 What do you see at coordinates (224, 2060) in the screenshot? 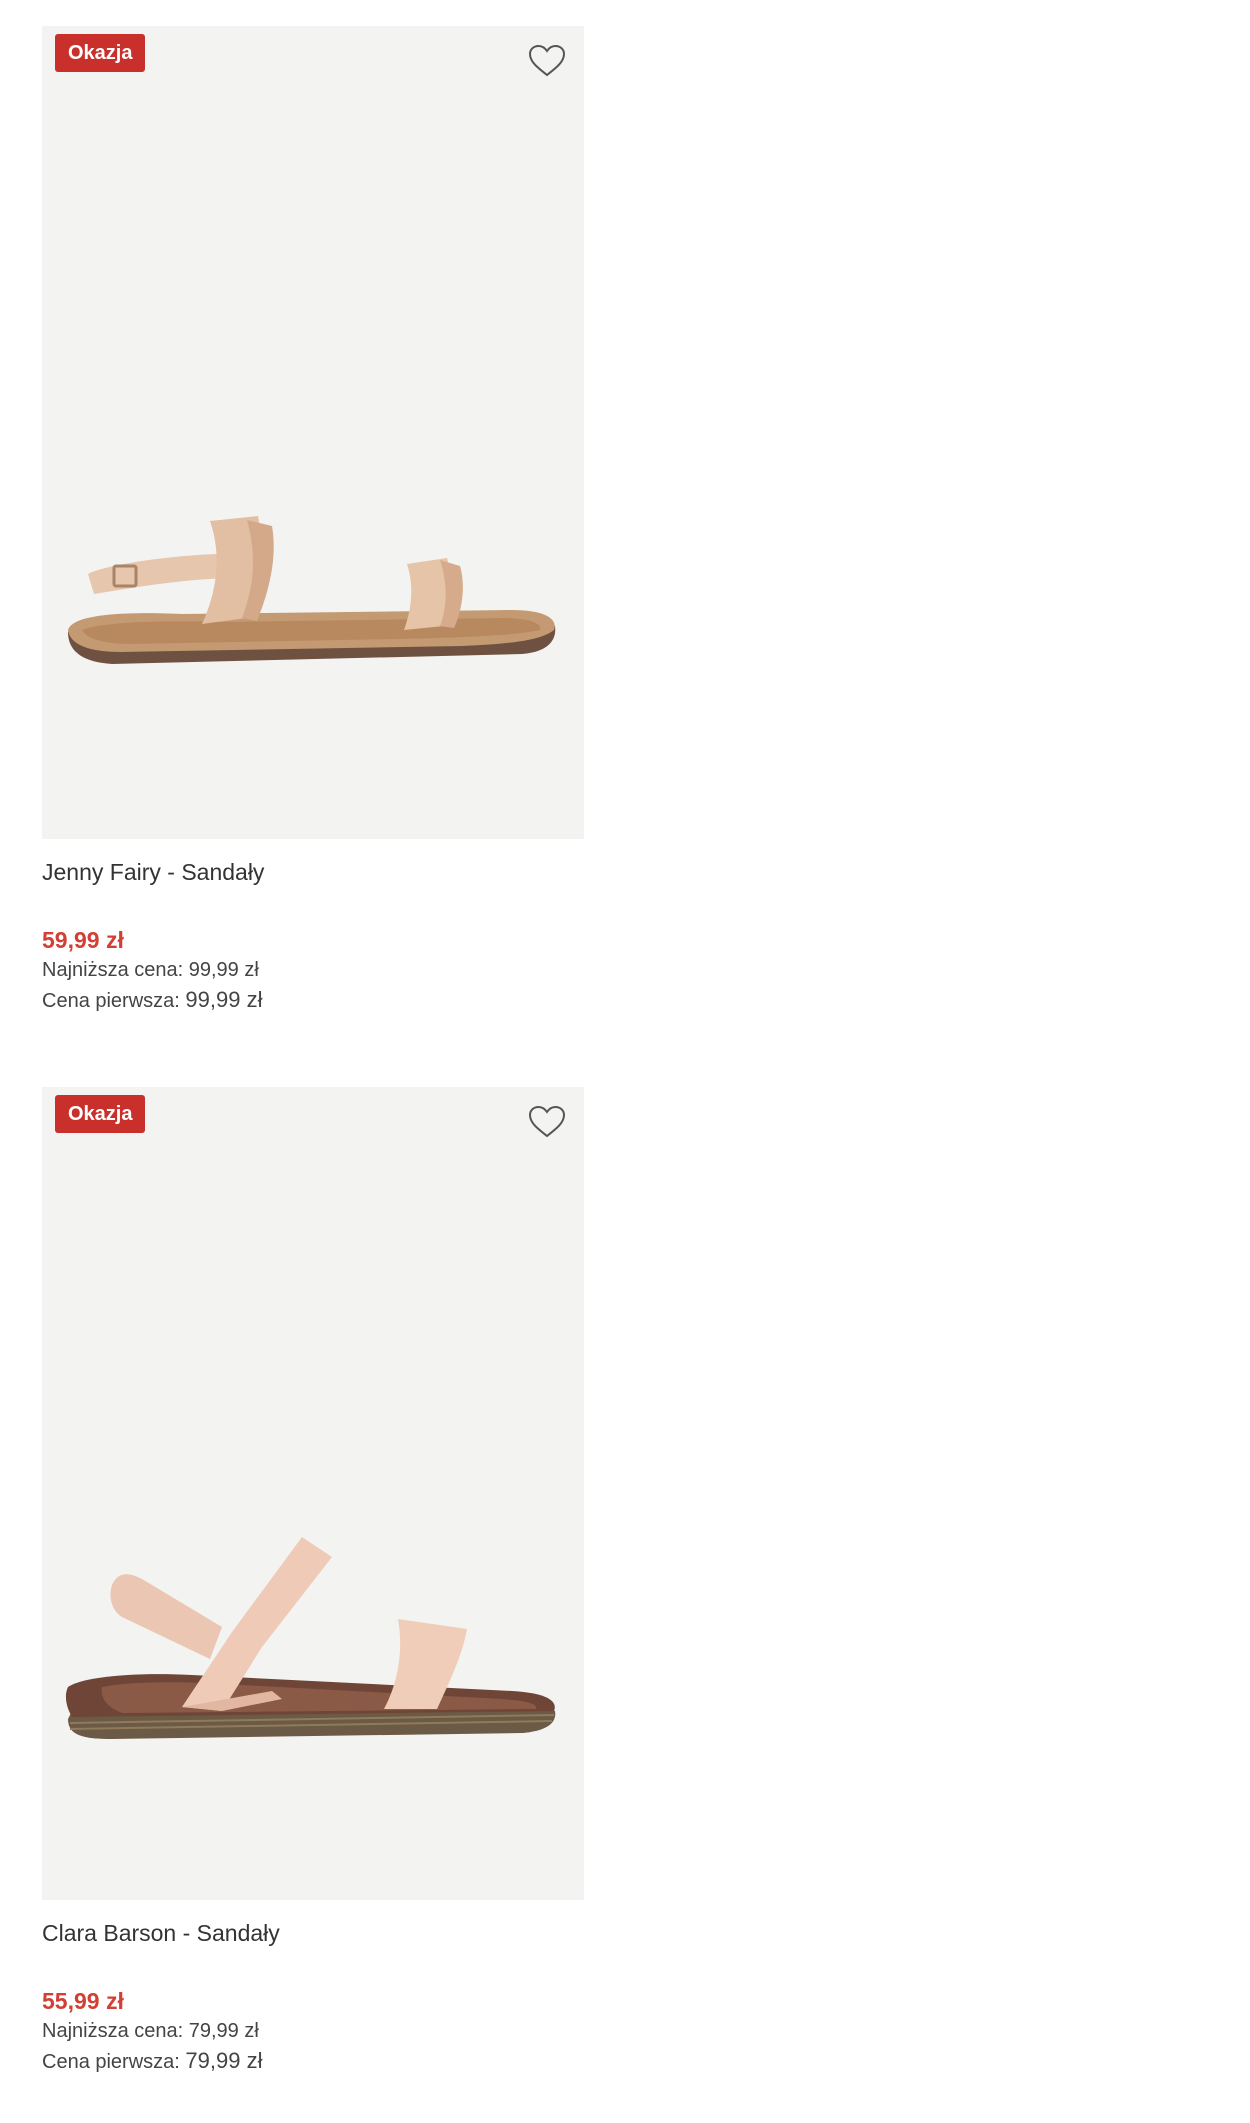
I see `first-price-value: 79,99 zł` at bounding box center [224, 2060].